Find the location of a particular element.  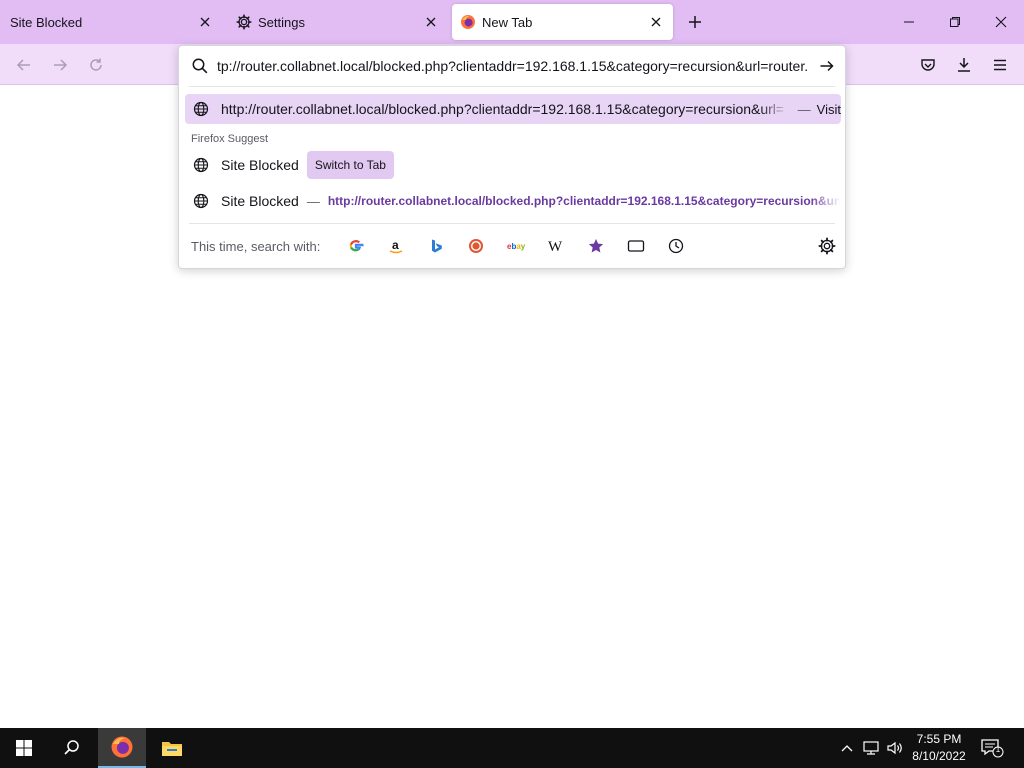

gear-icon is located at coordinates (244, 22).